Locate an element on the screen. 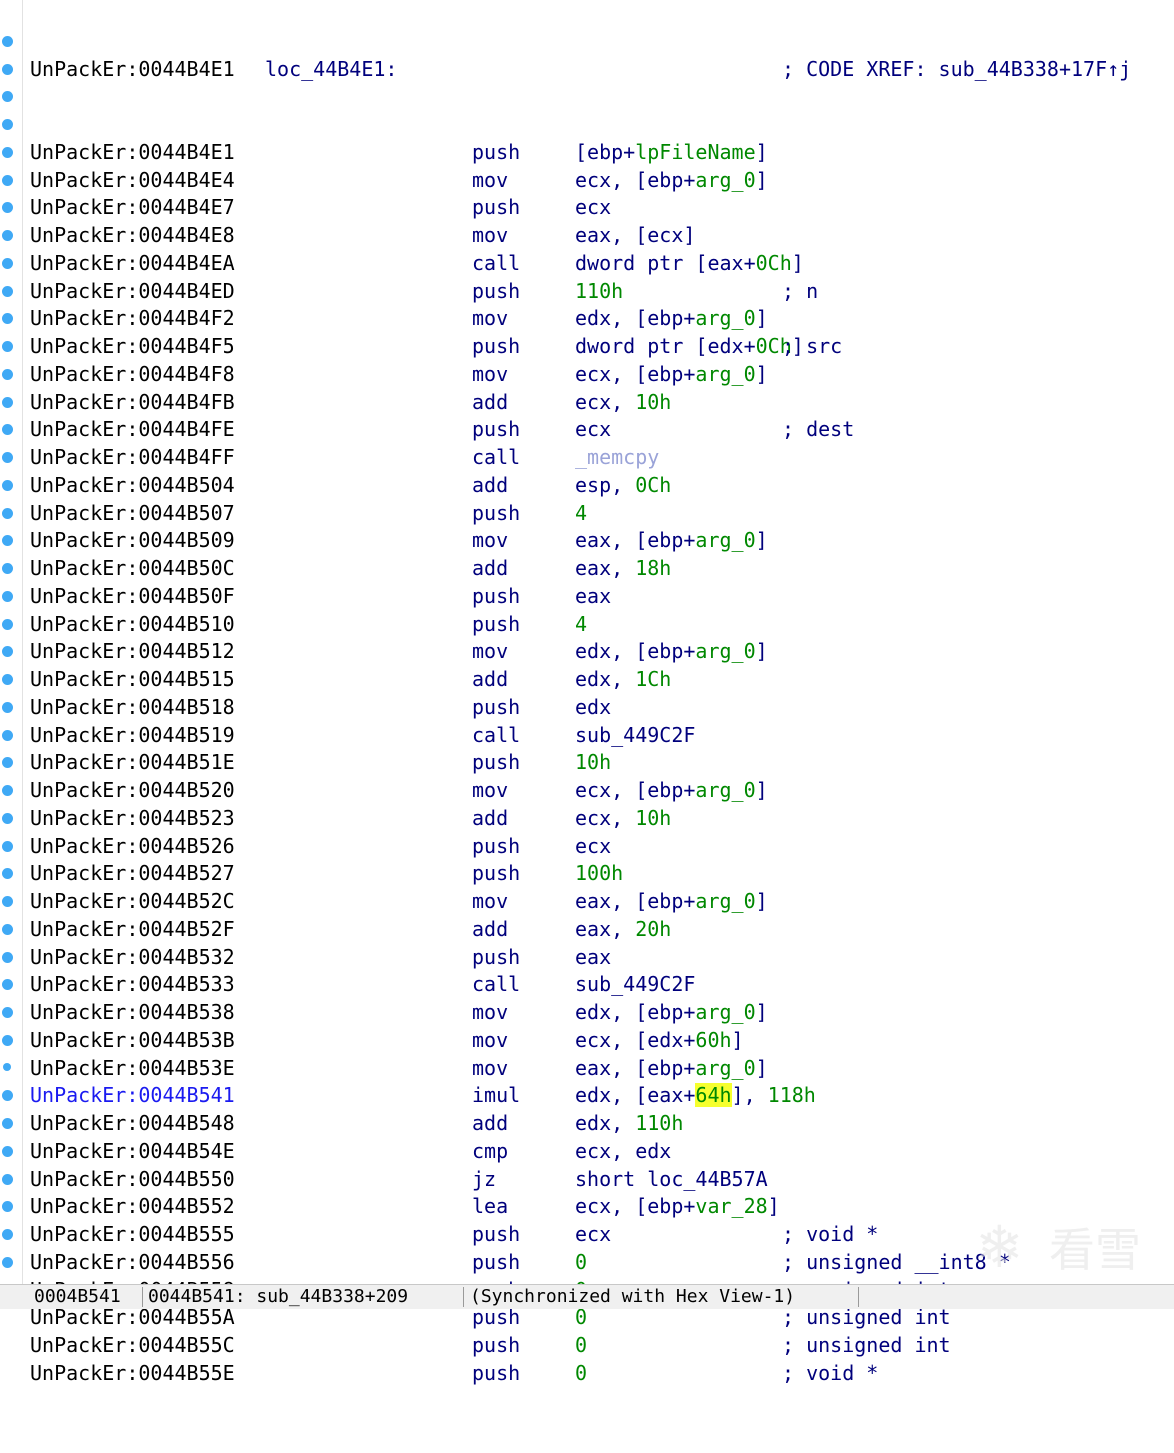 The image size is (1174, 1453). instruction-row: UnPackEr:0044B4E7 push ecx is located at coordinates (602, 208).